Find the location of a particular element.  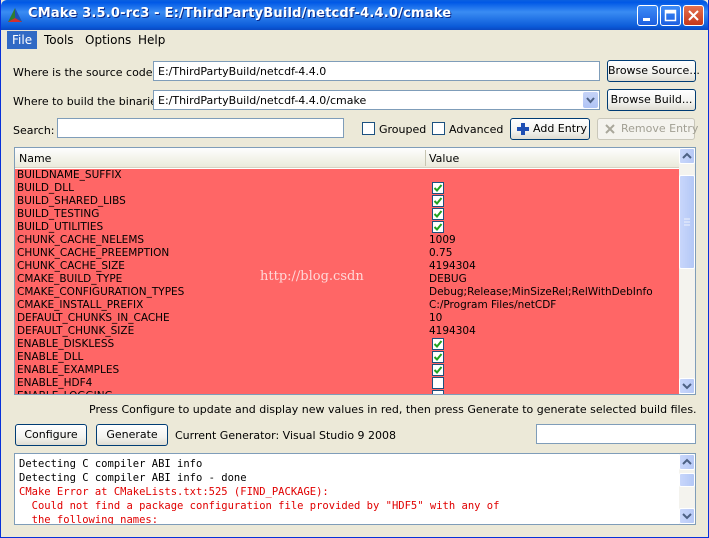

row-name: DEFAULT_CHUNK_SIZE is located at coordinates (76, 331).